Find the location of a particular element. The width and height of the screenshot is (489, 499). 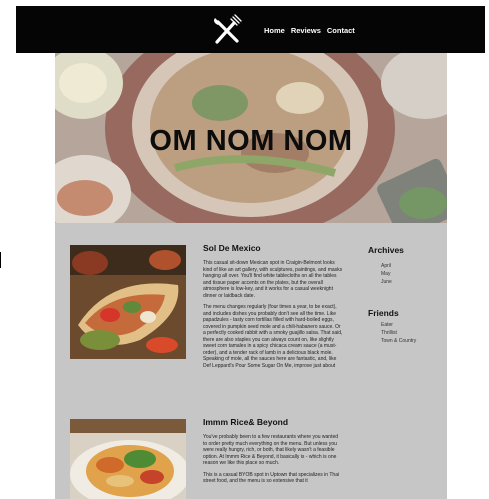

archives-list: April May June is located at coordinates (386, 274).